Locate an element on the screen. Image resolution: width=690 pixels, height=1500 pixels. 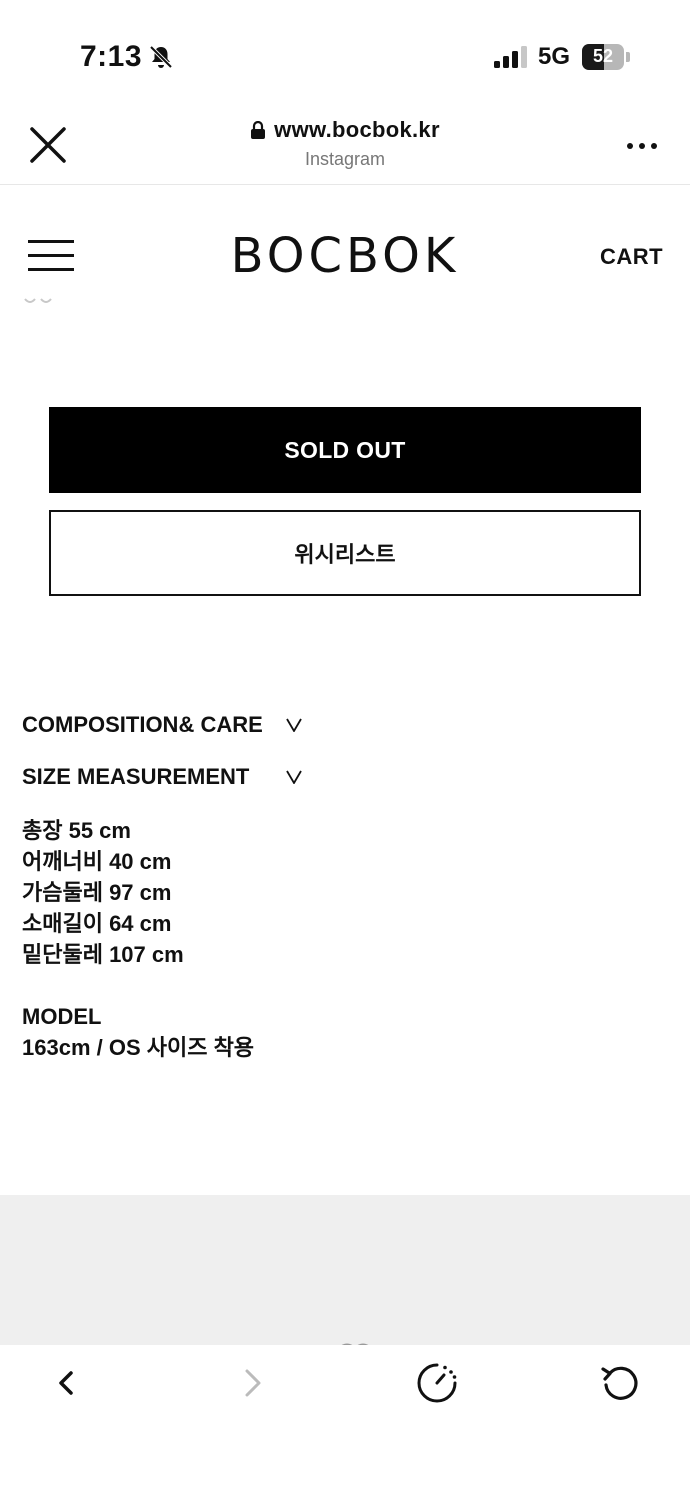
measurement-chest: 가슴둘레 97 cm is located at coordinates (97, 892).